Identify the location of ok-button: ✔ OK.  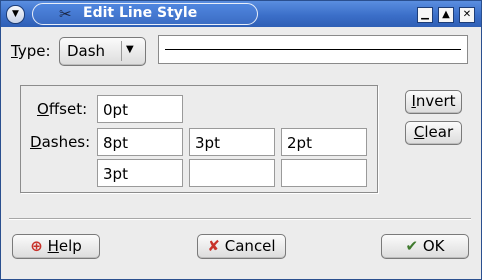
(425, 246).